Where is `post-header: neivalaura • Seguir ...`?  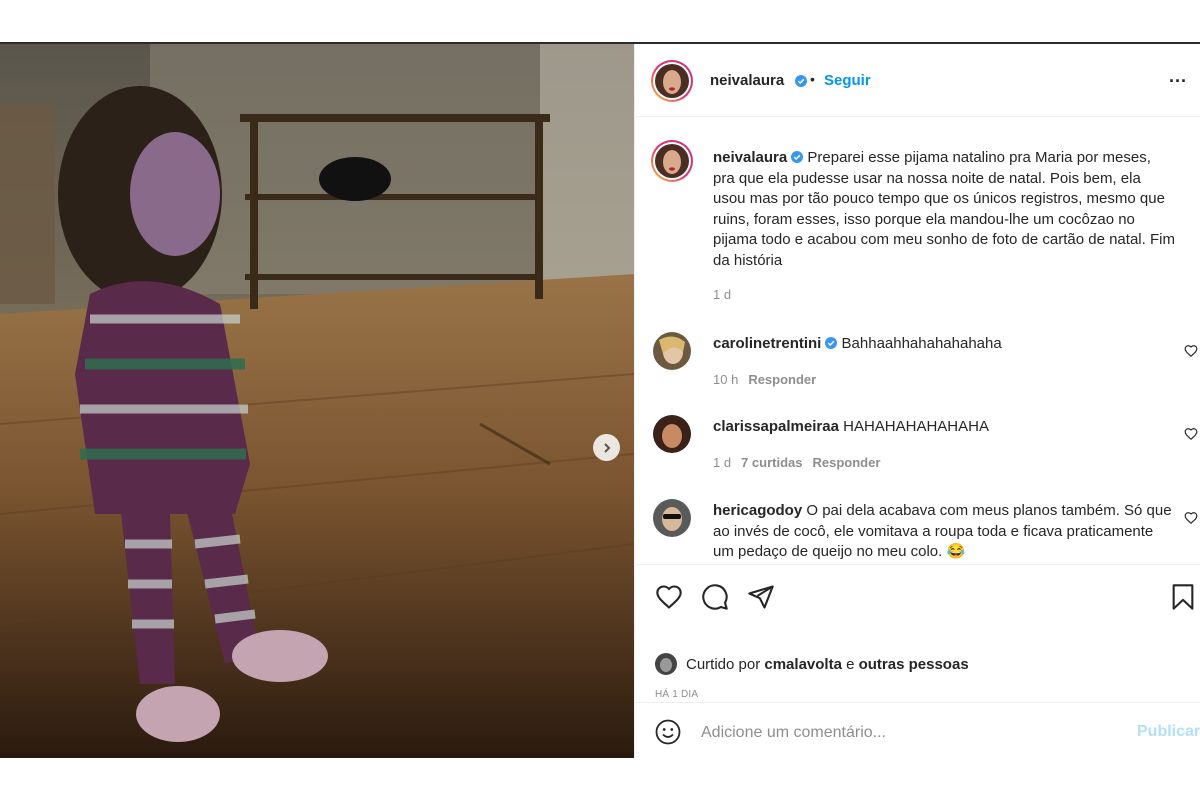 post-header: neivalaura • Seguir ... is located at coordinates (917, 80).